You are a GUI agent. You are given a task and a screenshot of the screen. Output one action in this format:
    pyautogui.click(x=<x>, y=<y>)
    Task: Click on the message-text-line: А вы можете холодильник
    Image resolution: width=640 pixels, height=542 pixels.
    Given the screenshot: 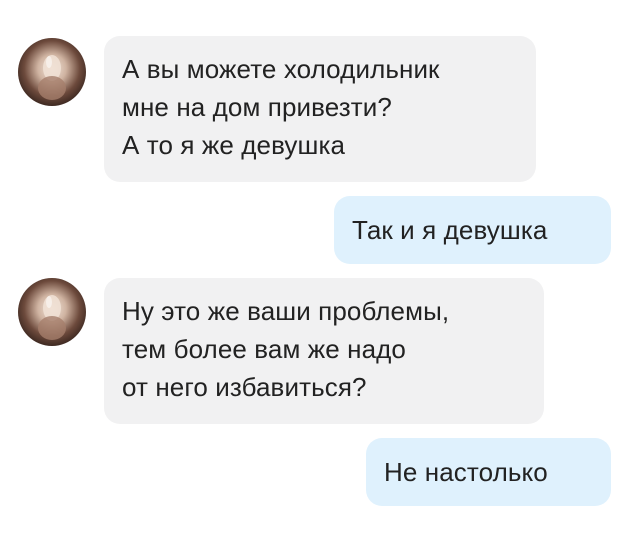 What is the action you would take?
    pyautogui.click(x=281, y=69)
    